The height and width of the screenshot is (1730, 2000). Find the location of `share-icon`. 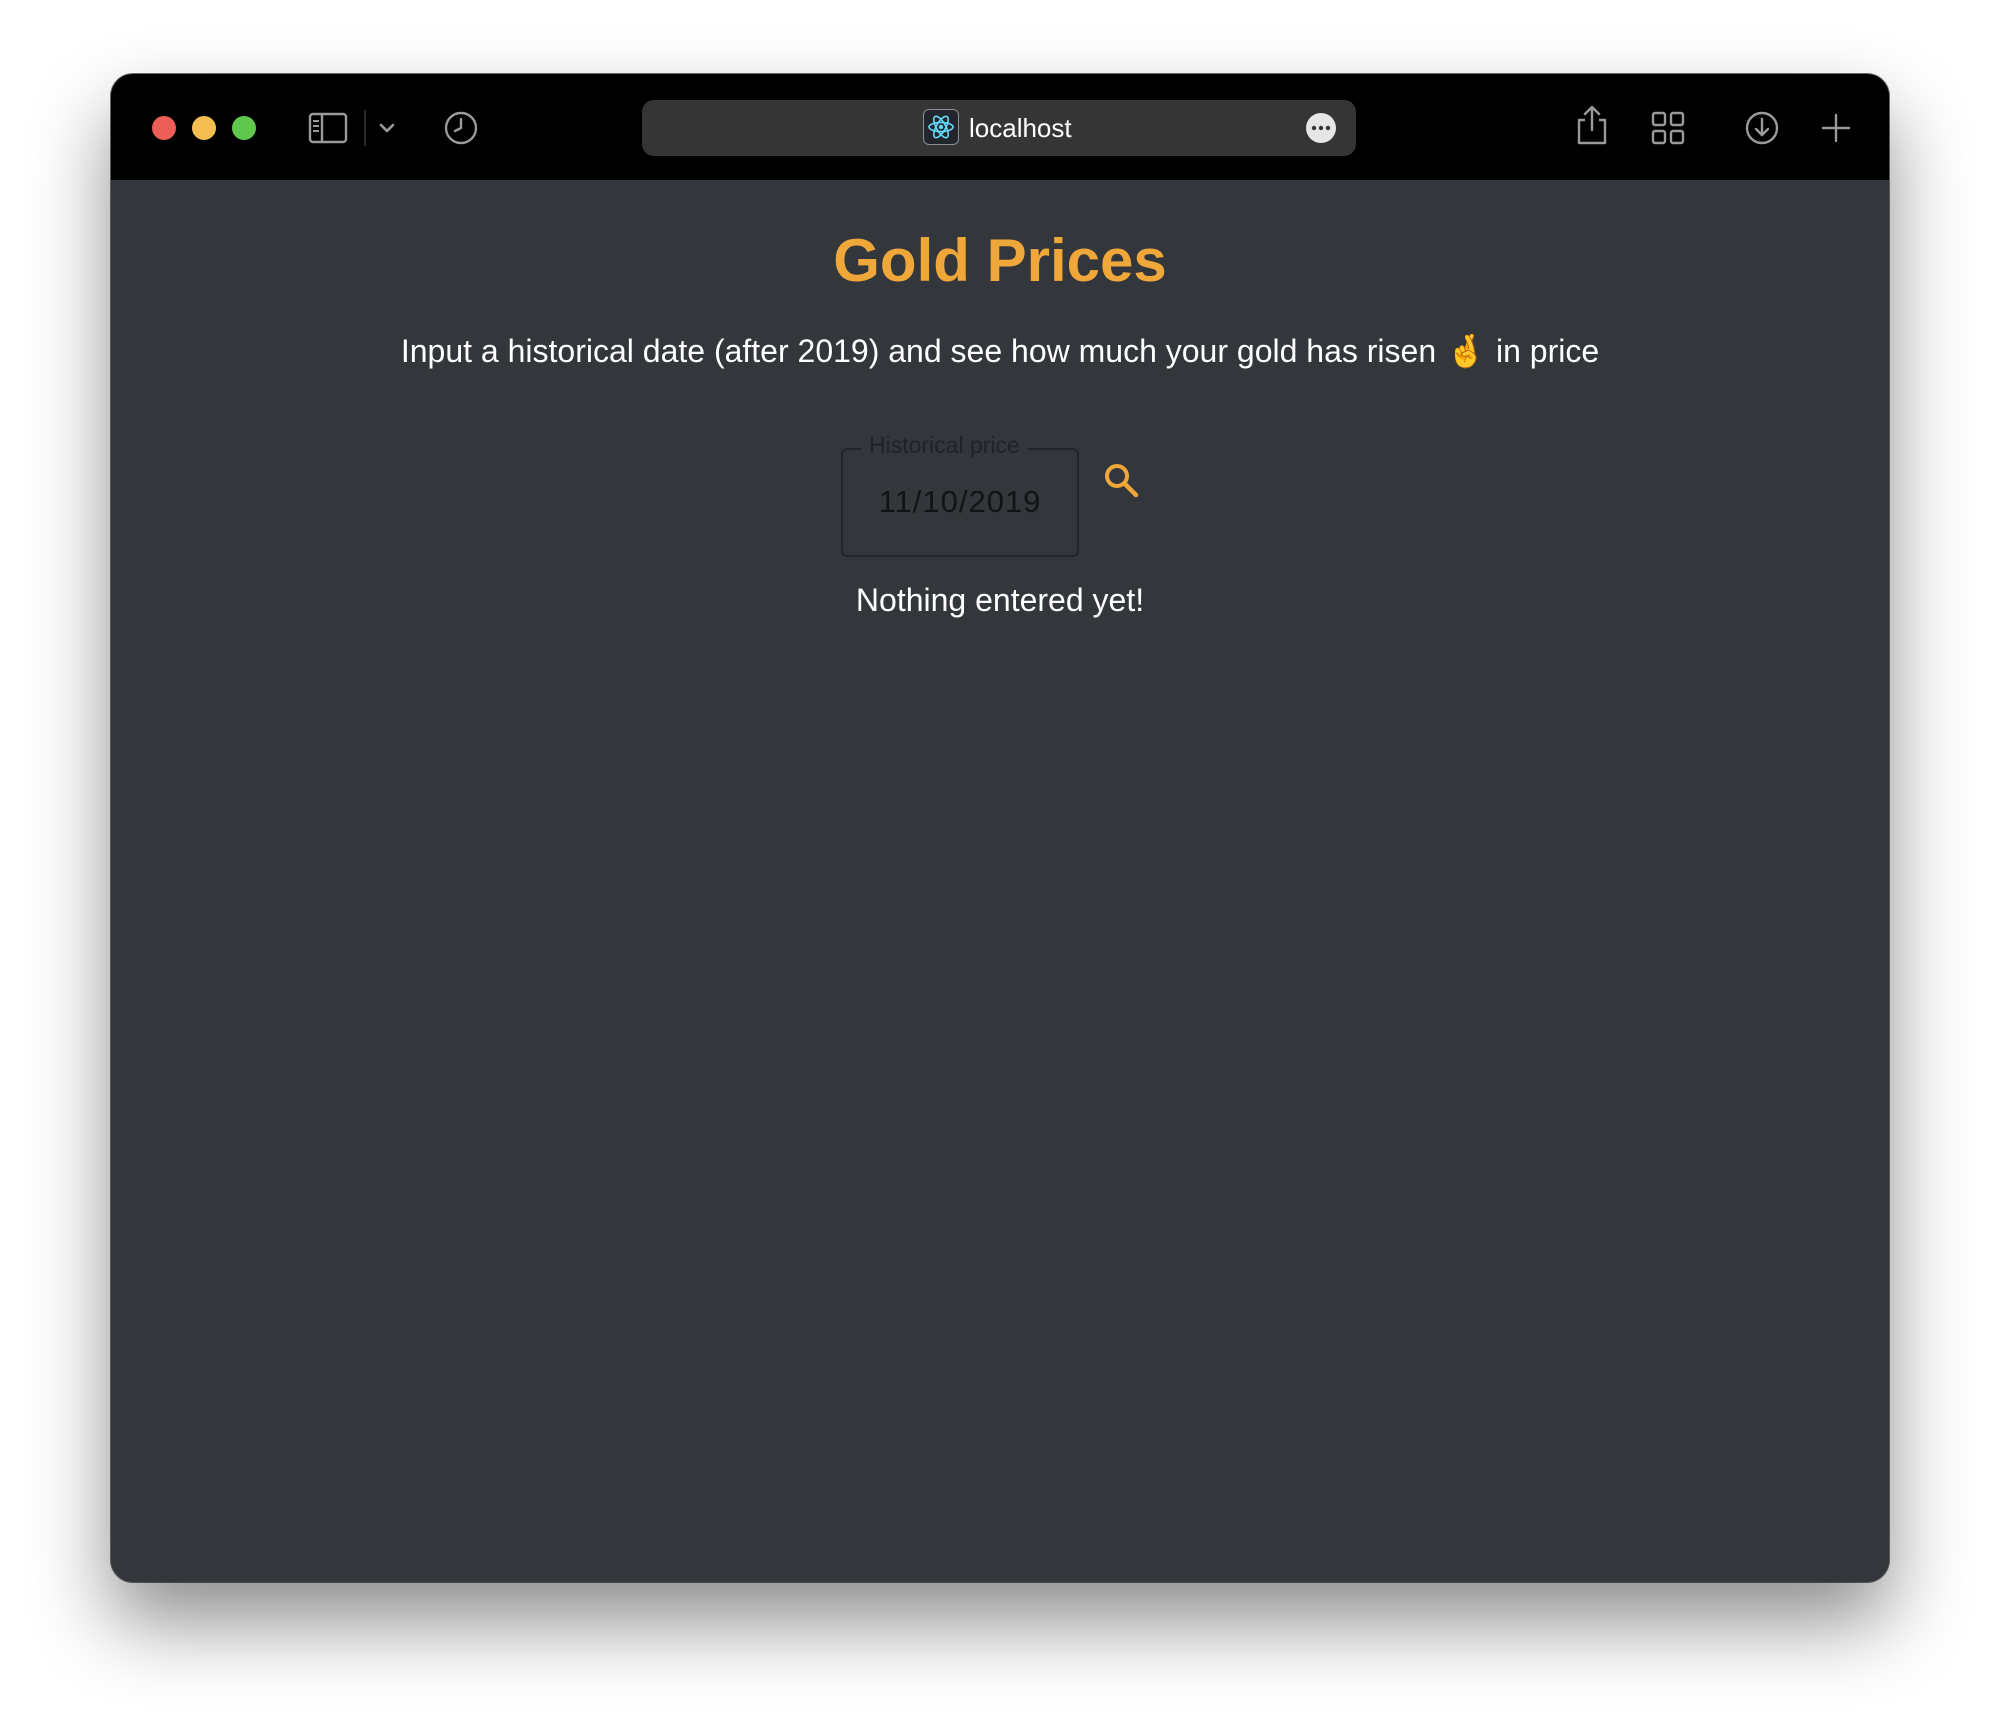

share-icon is located at coordinates (1592, 125).